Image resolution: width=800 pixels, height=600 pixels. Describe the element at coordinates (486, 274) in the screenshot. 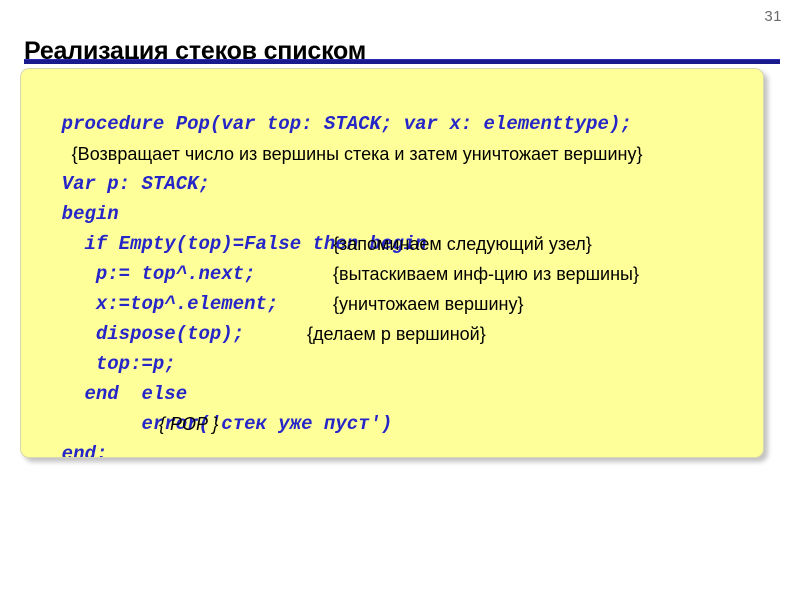

I see `comment-text: {вытаскиваем инф-цию из вершины}` at that location.